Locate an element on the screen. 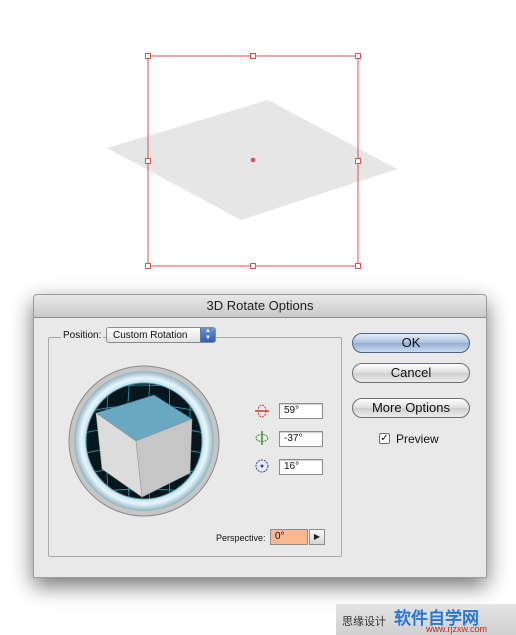 The image size is (516, 635). watermark: 思缘设计 软件自学网 www.rjzxw.com is located at coordinates (426, 619).